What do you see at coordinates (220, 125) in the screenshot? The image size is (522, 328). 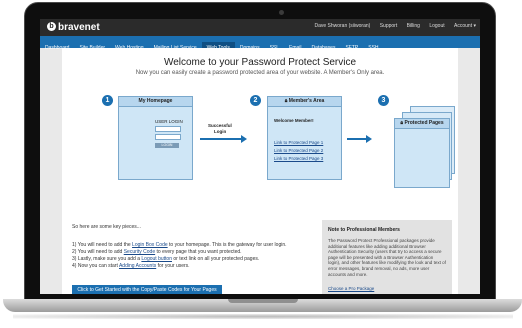 I see `arrow-label-successful: Successful` at bounding box center [220, 125].